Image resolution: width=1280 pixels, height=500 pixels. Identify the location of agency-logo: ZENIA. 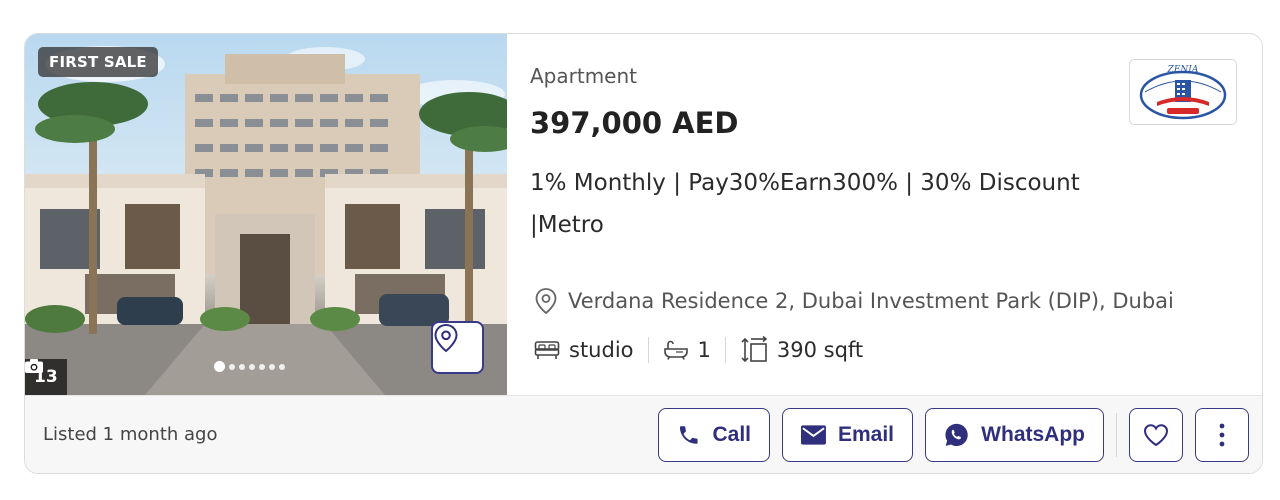
(1183, 92).